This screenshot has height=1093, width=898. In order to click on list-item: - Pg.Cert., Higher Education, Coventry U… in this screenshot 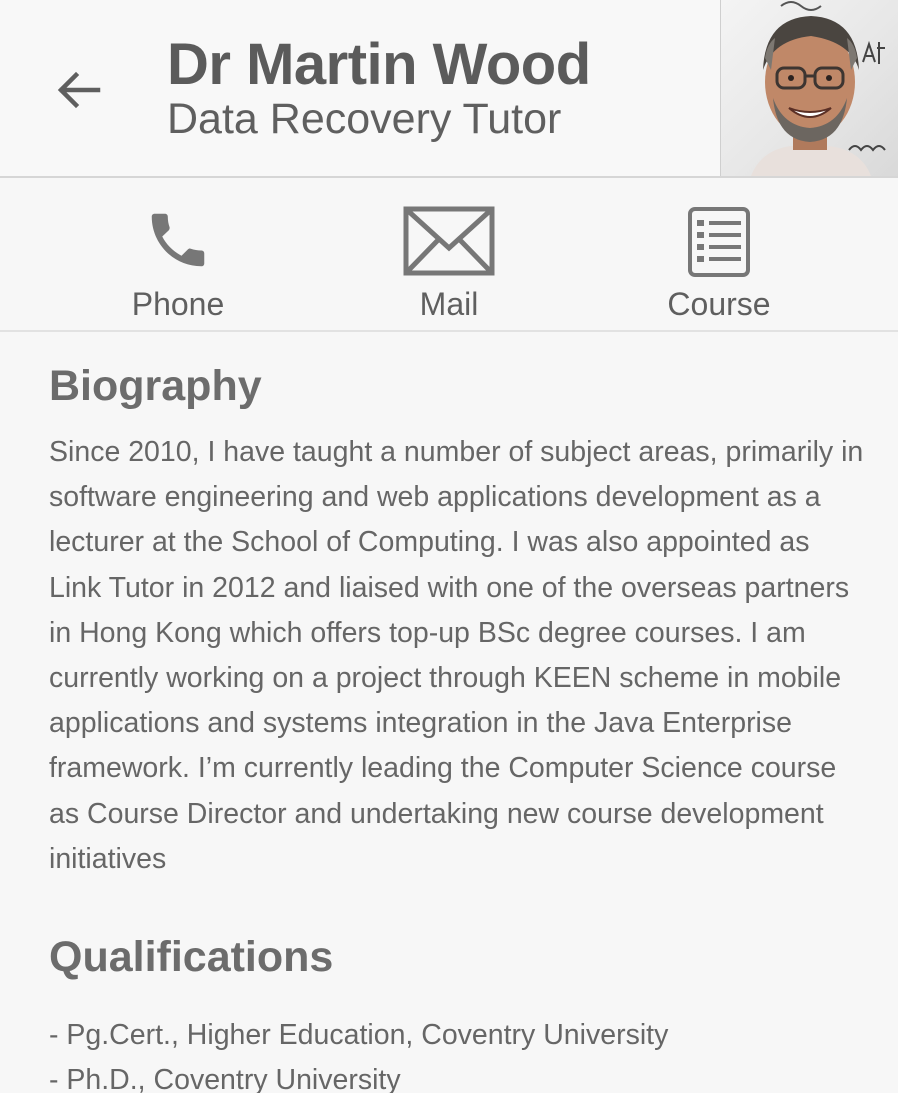, I will do `click(359, 1035)`.